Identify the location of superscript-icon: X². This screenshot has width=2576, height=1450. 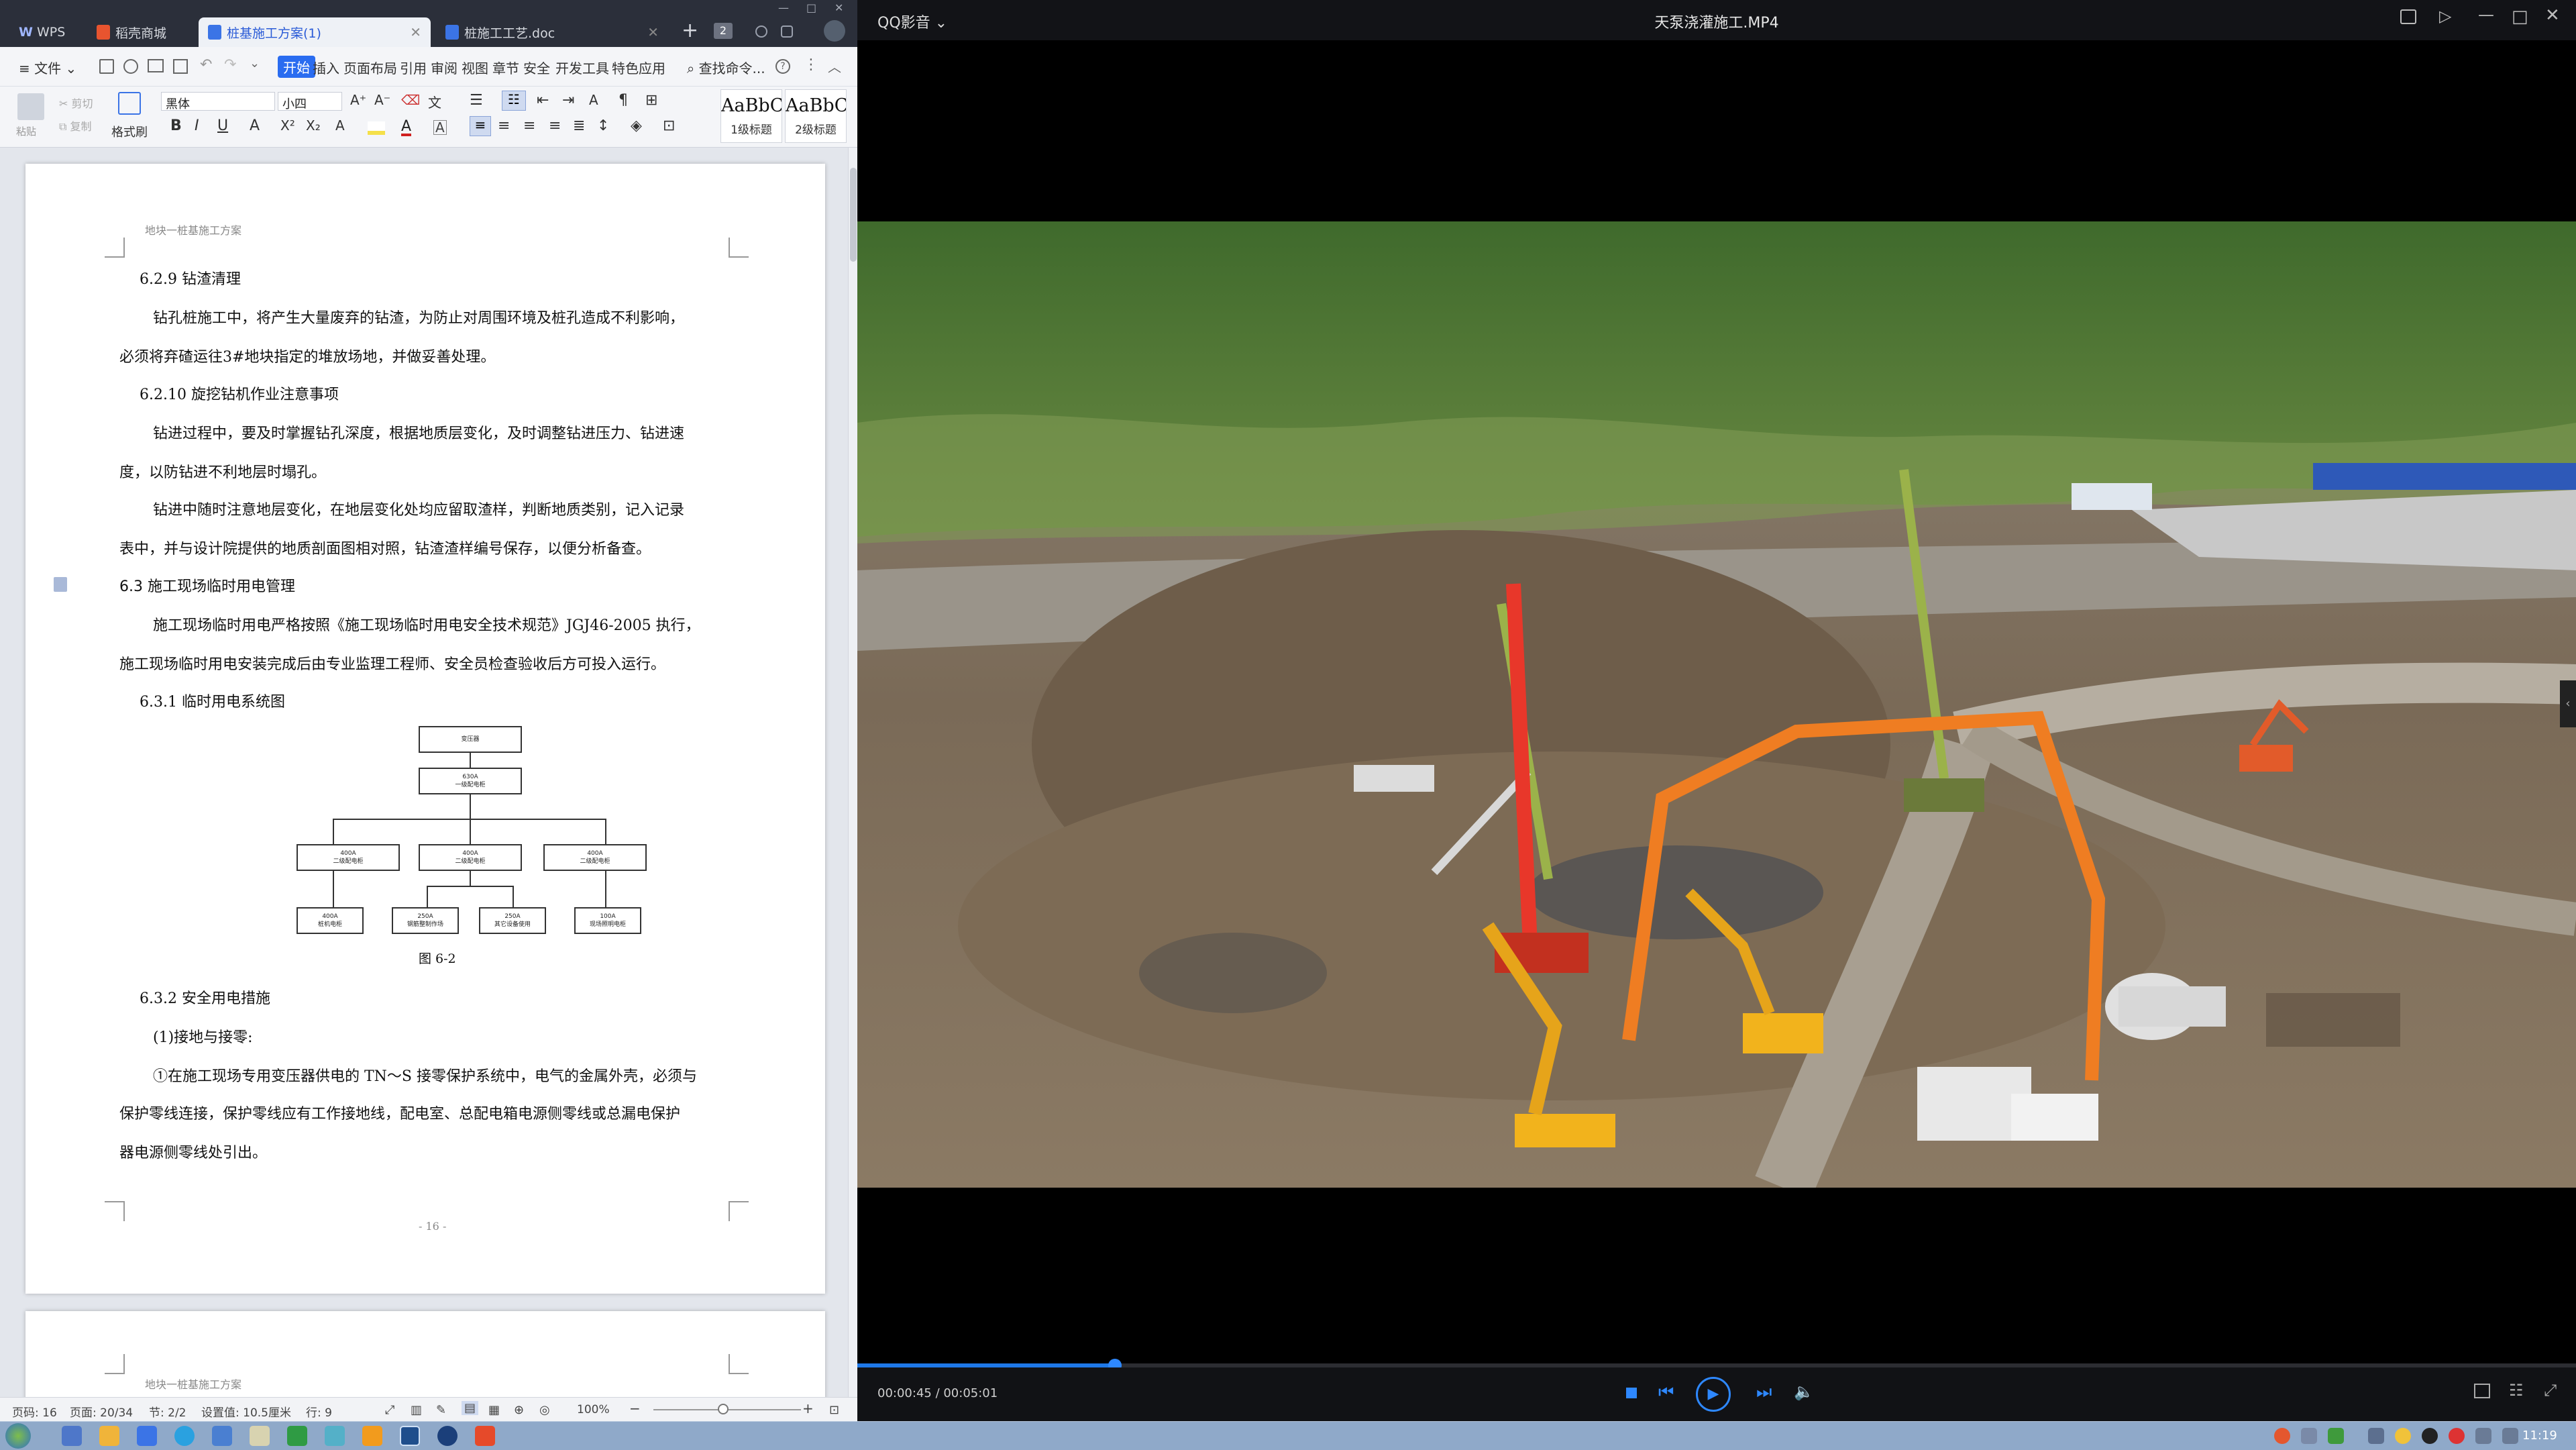
(287, 125).